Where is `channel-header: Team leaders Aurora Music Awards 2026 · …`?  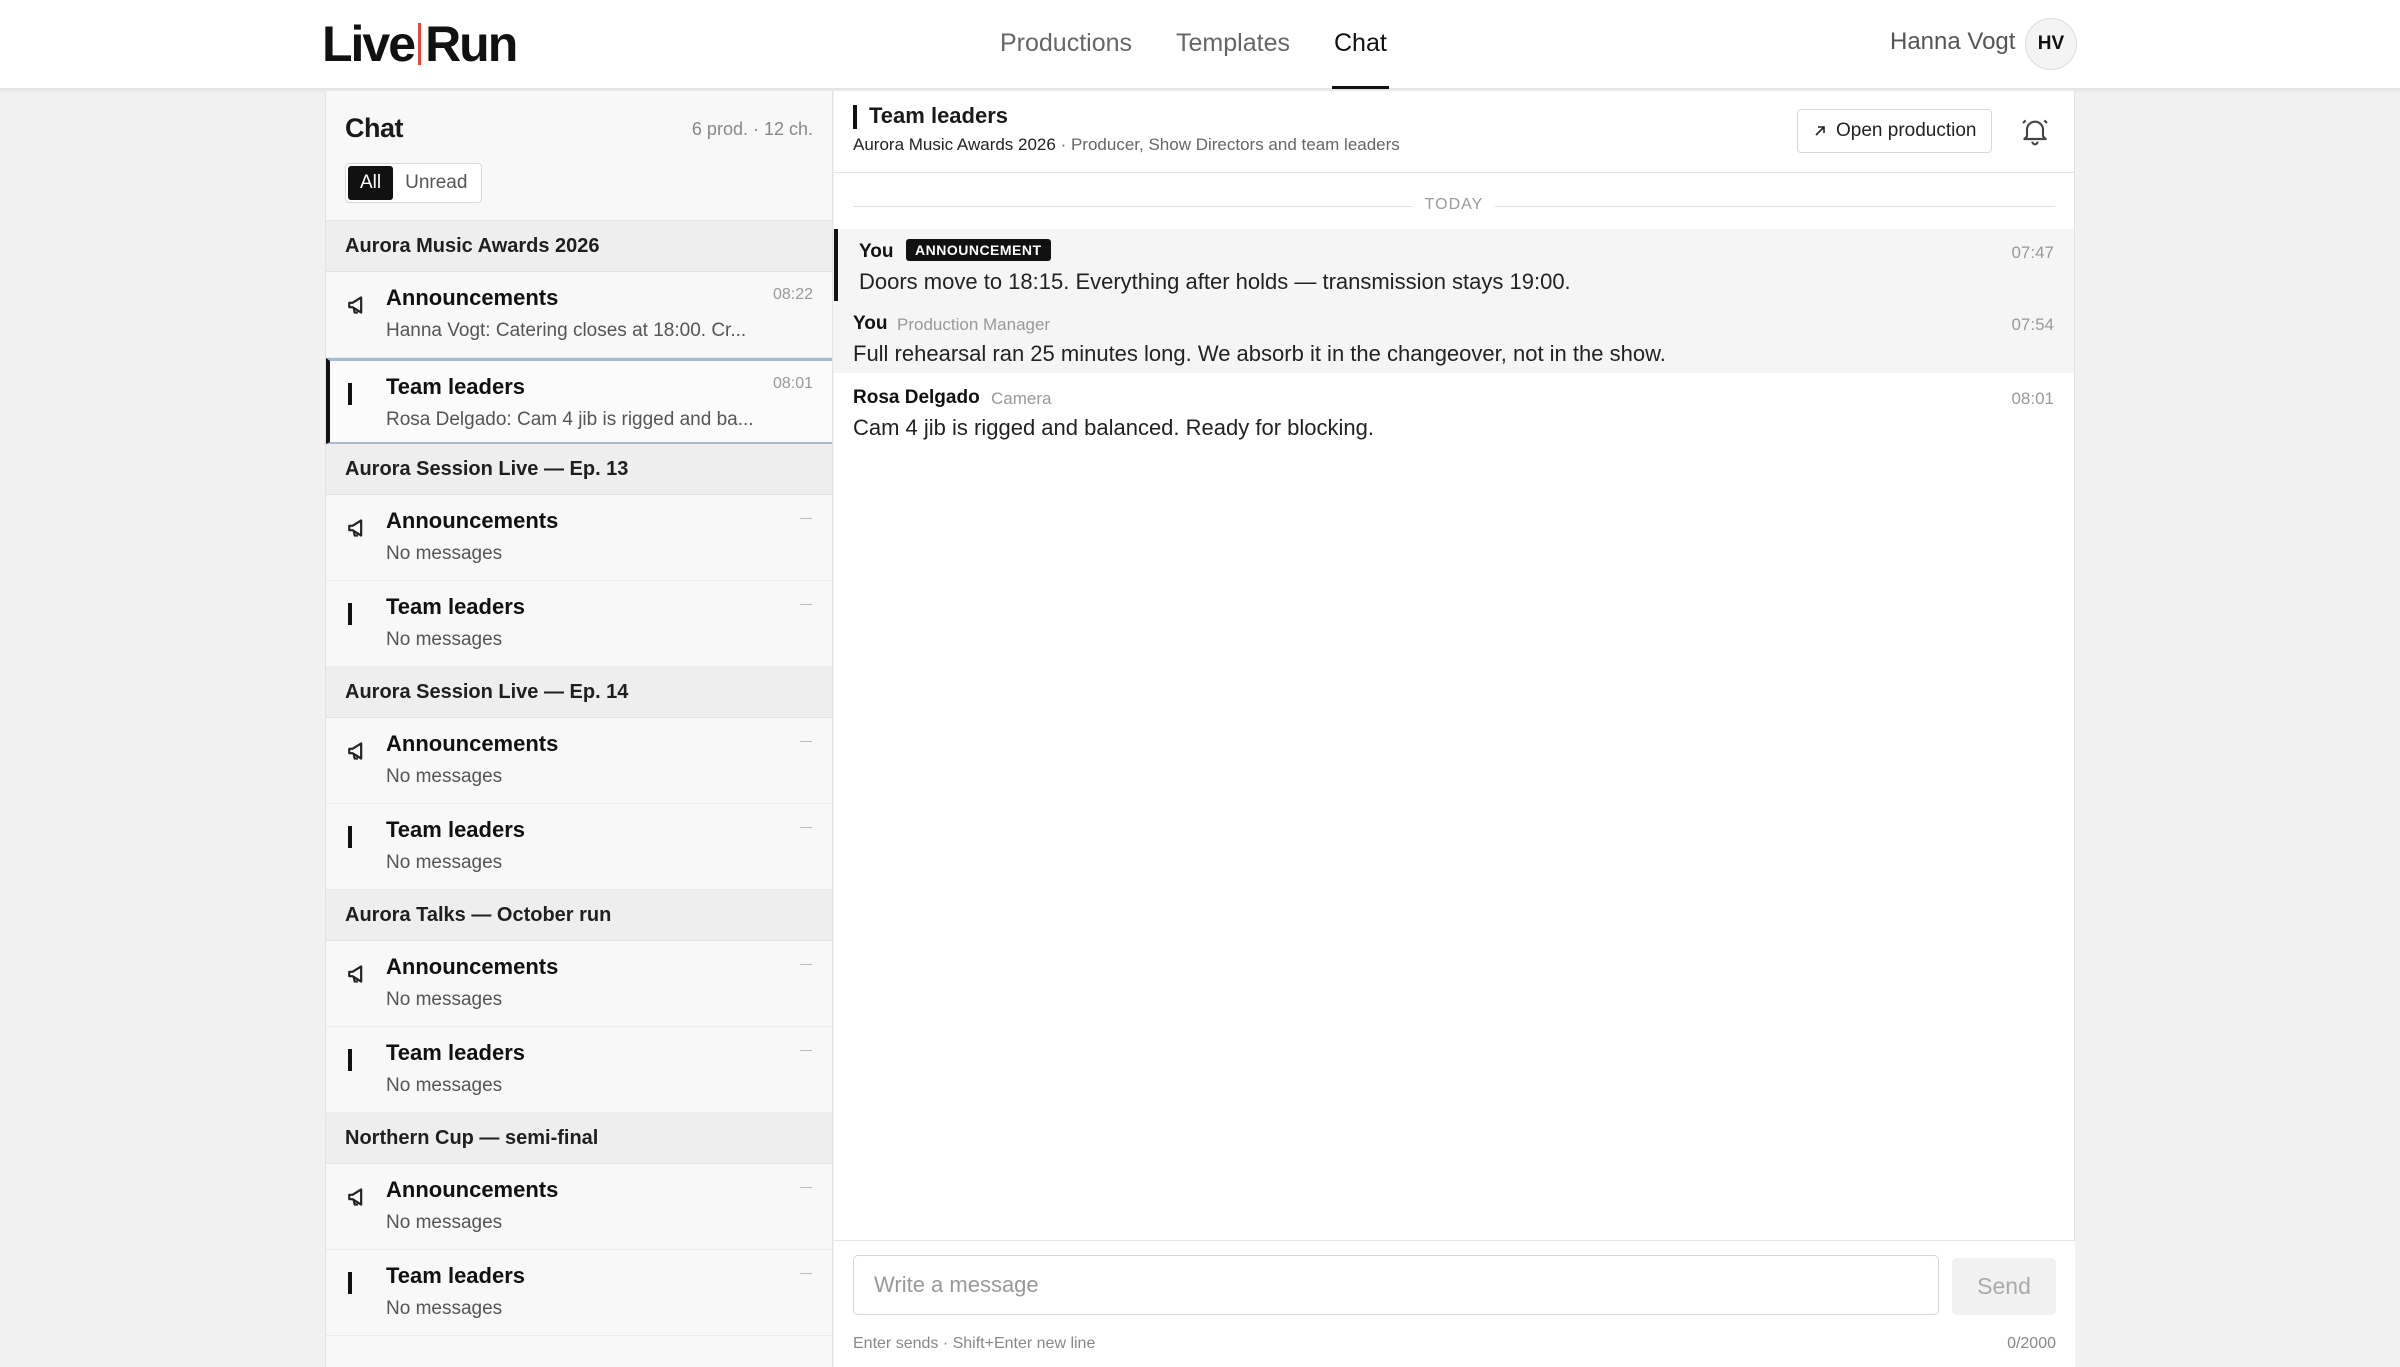 channel-header: Team leaders Aurora Music Awards 2026 · … is located at coordinates (1454, 132).